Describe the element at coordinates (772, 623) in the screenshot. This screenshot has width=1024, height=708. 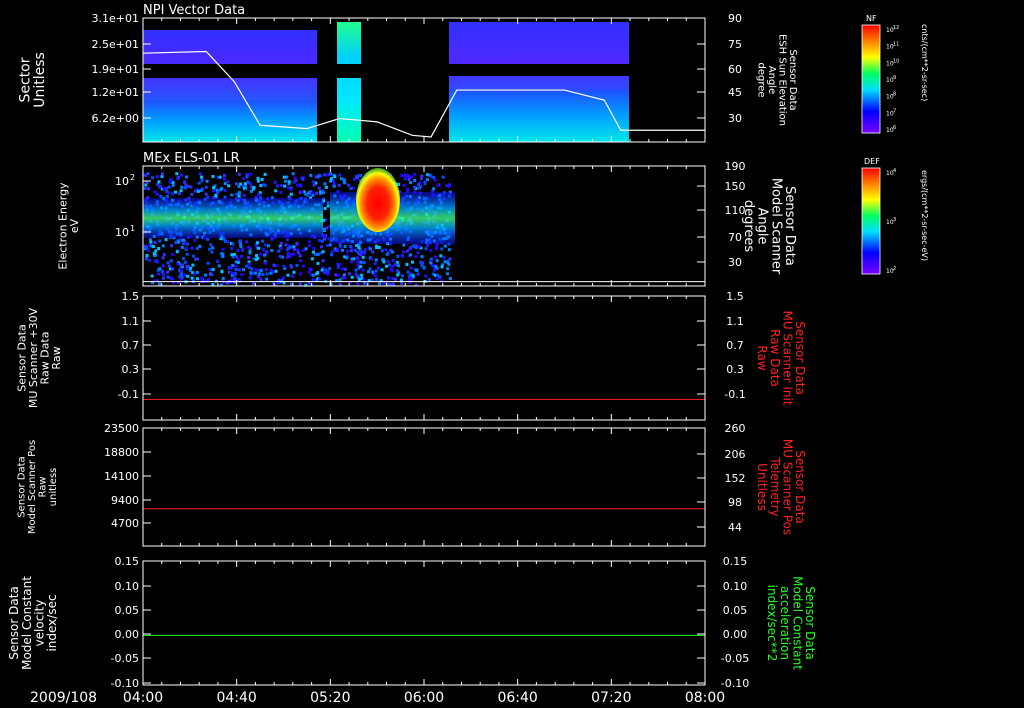
I see `right-axis-label: index/sec**2` at that location.